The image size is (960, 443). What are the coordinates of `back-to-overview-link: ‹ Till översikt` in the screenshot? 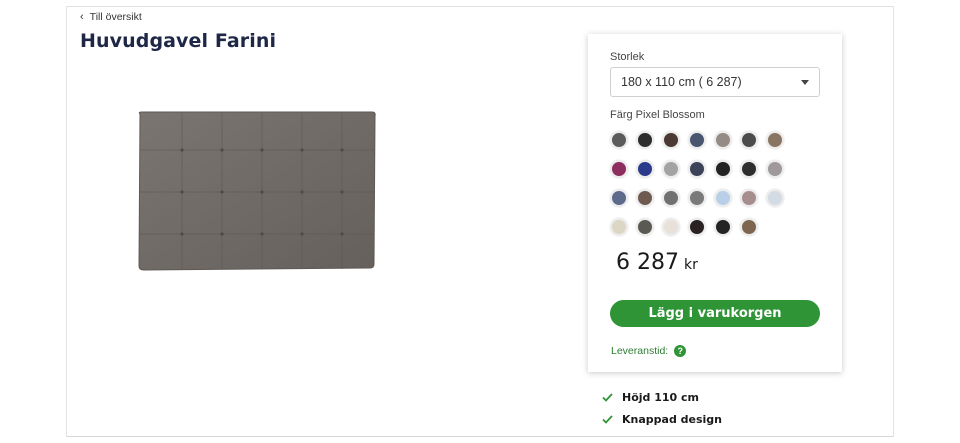 It's located at (111, 17).